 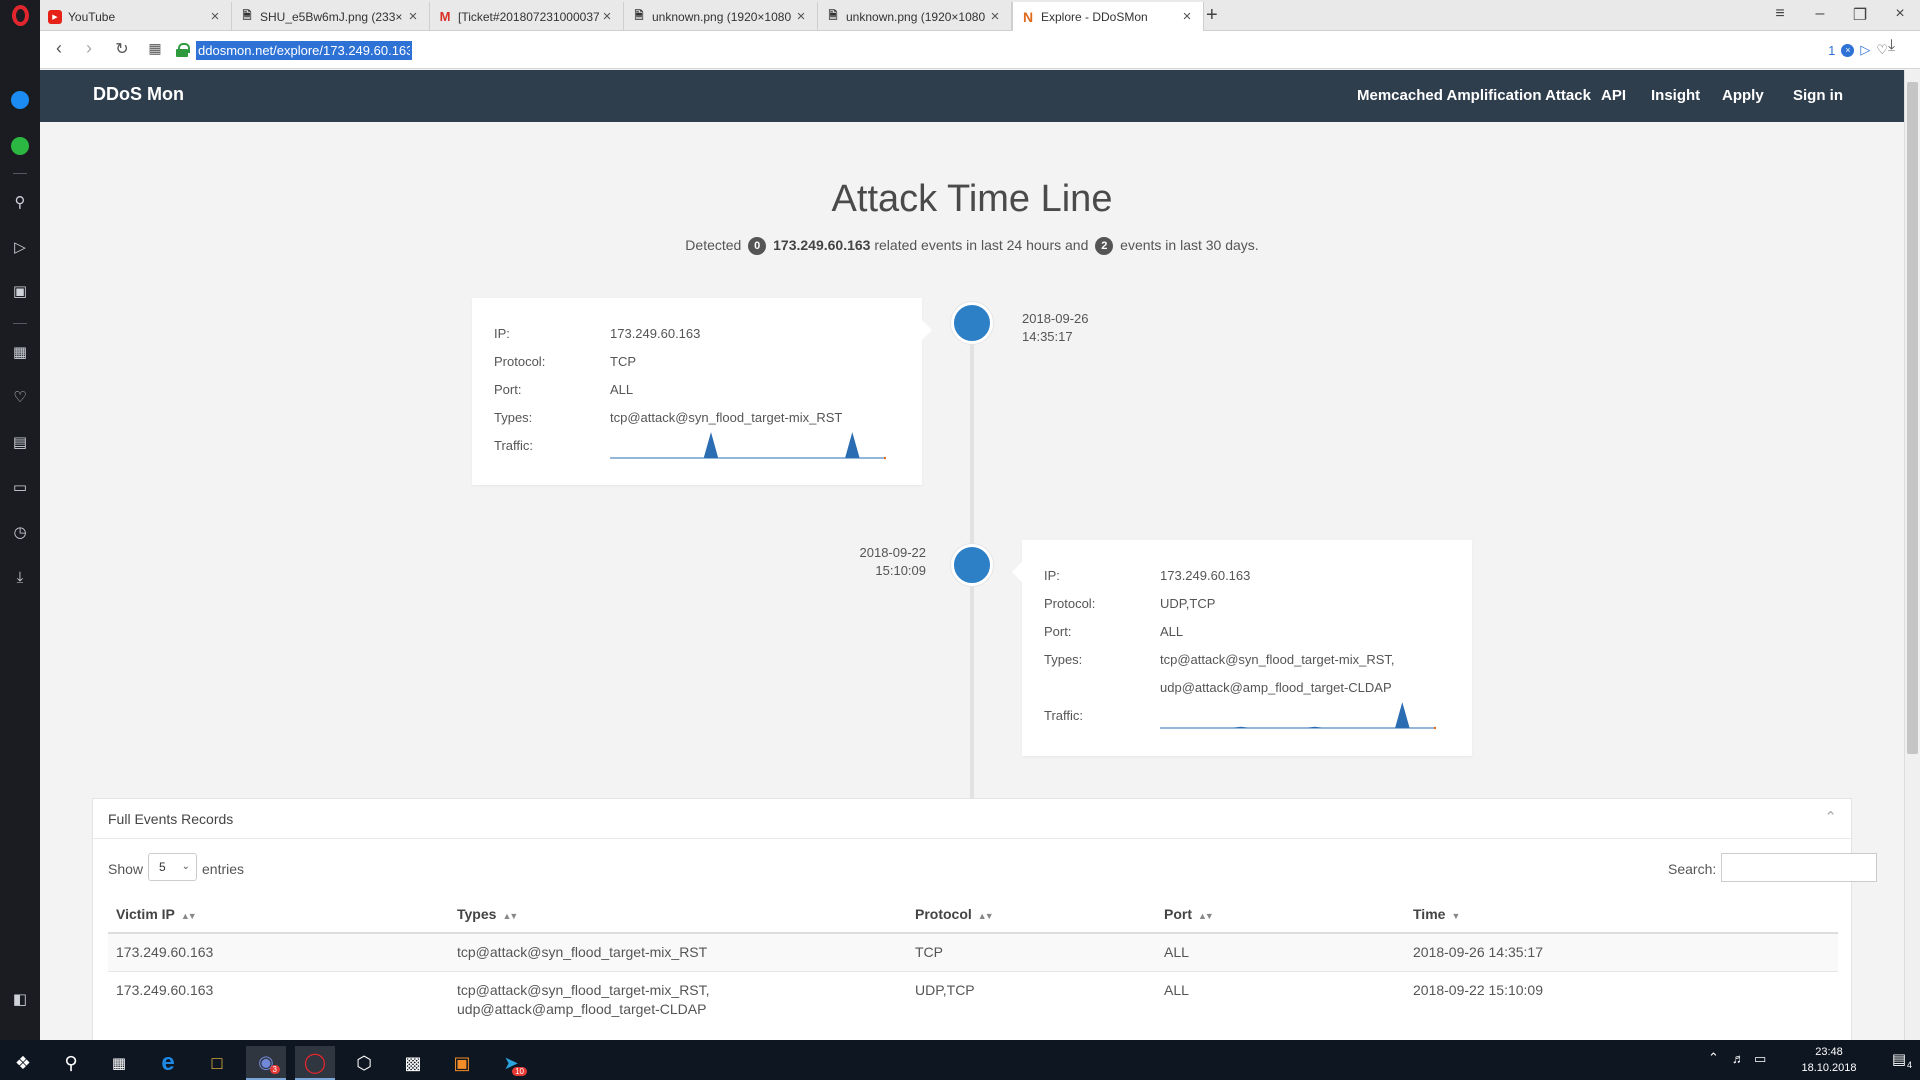 What do you see at coordinates (721, 16) in the screenshot?
I see `browser-tab-image-2: 🗎 unknown.png (1920×1080 ×` at bounding box center [721, 16].